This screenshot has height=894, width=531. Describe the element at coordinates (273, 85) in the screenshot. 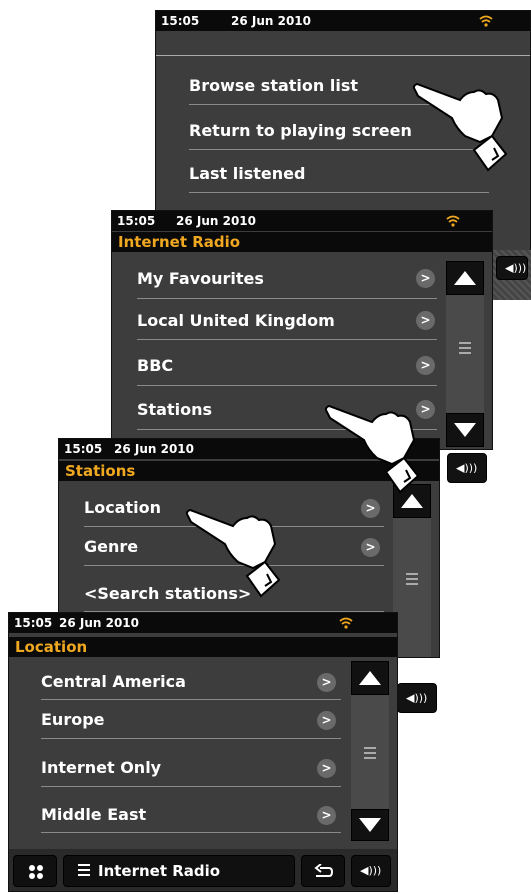

I see `menu-item-browse-station-list: Browse station list` at that location.